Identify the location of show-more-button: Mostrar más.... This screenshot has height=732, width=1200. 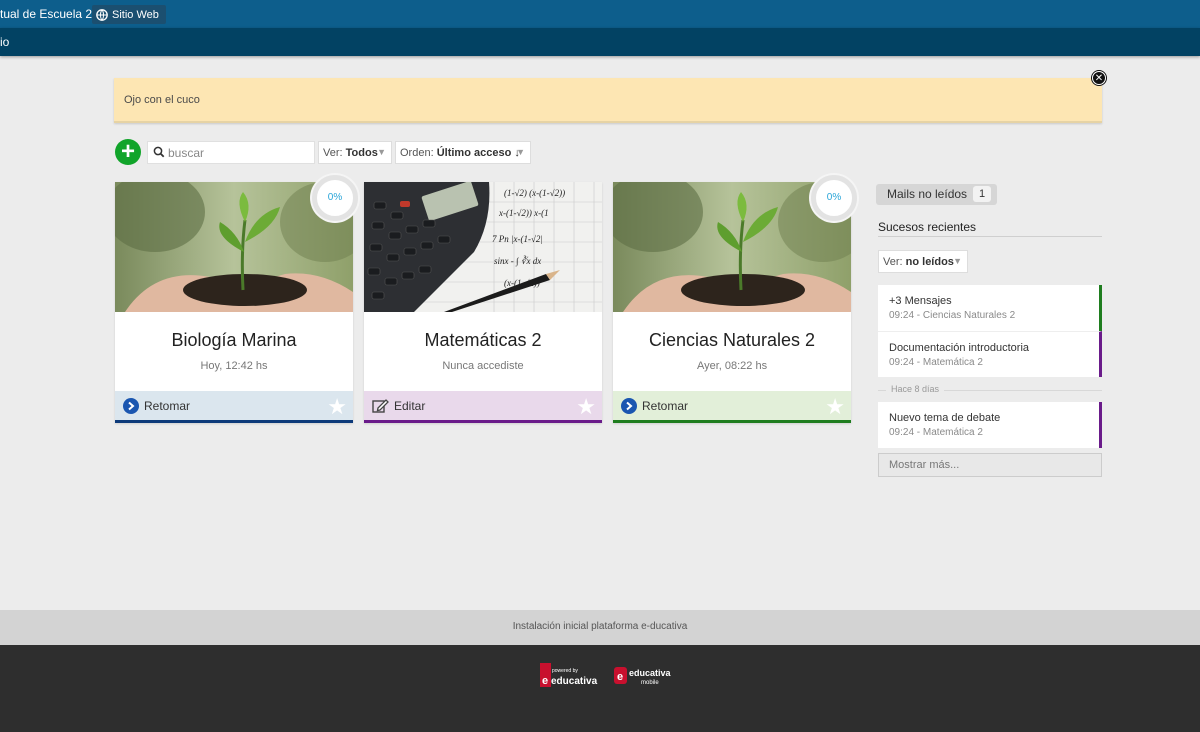
(990, 465).